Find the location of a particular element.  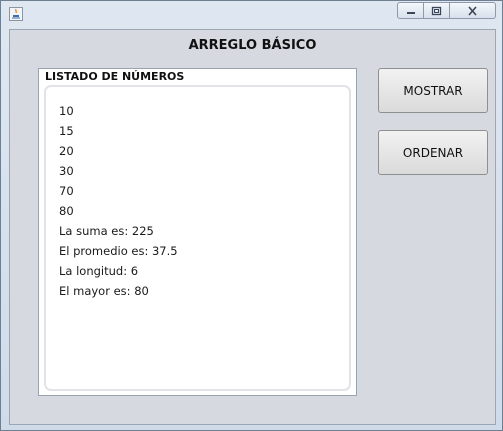

output-line: 80 is located at coordinates (66, 211).